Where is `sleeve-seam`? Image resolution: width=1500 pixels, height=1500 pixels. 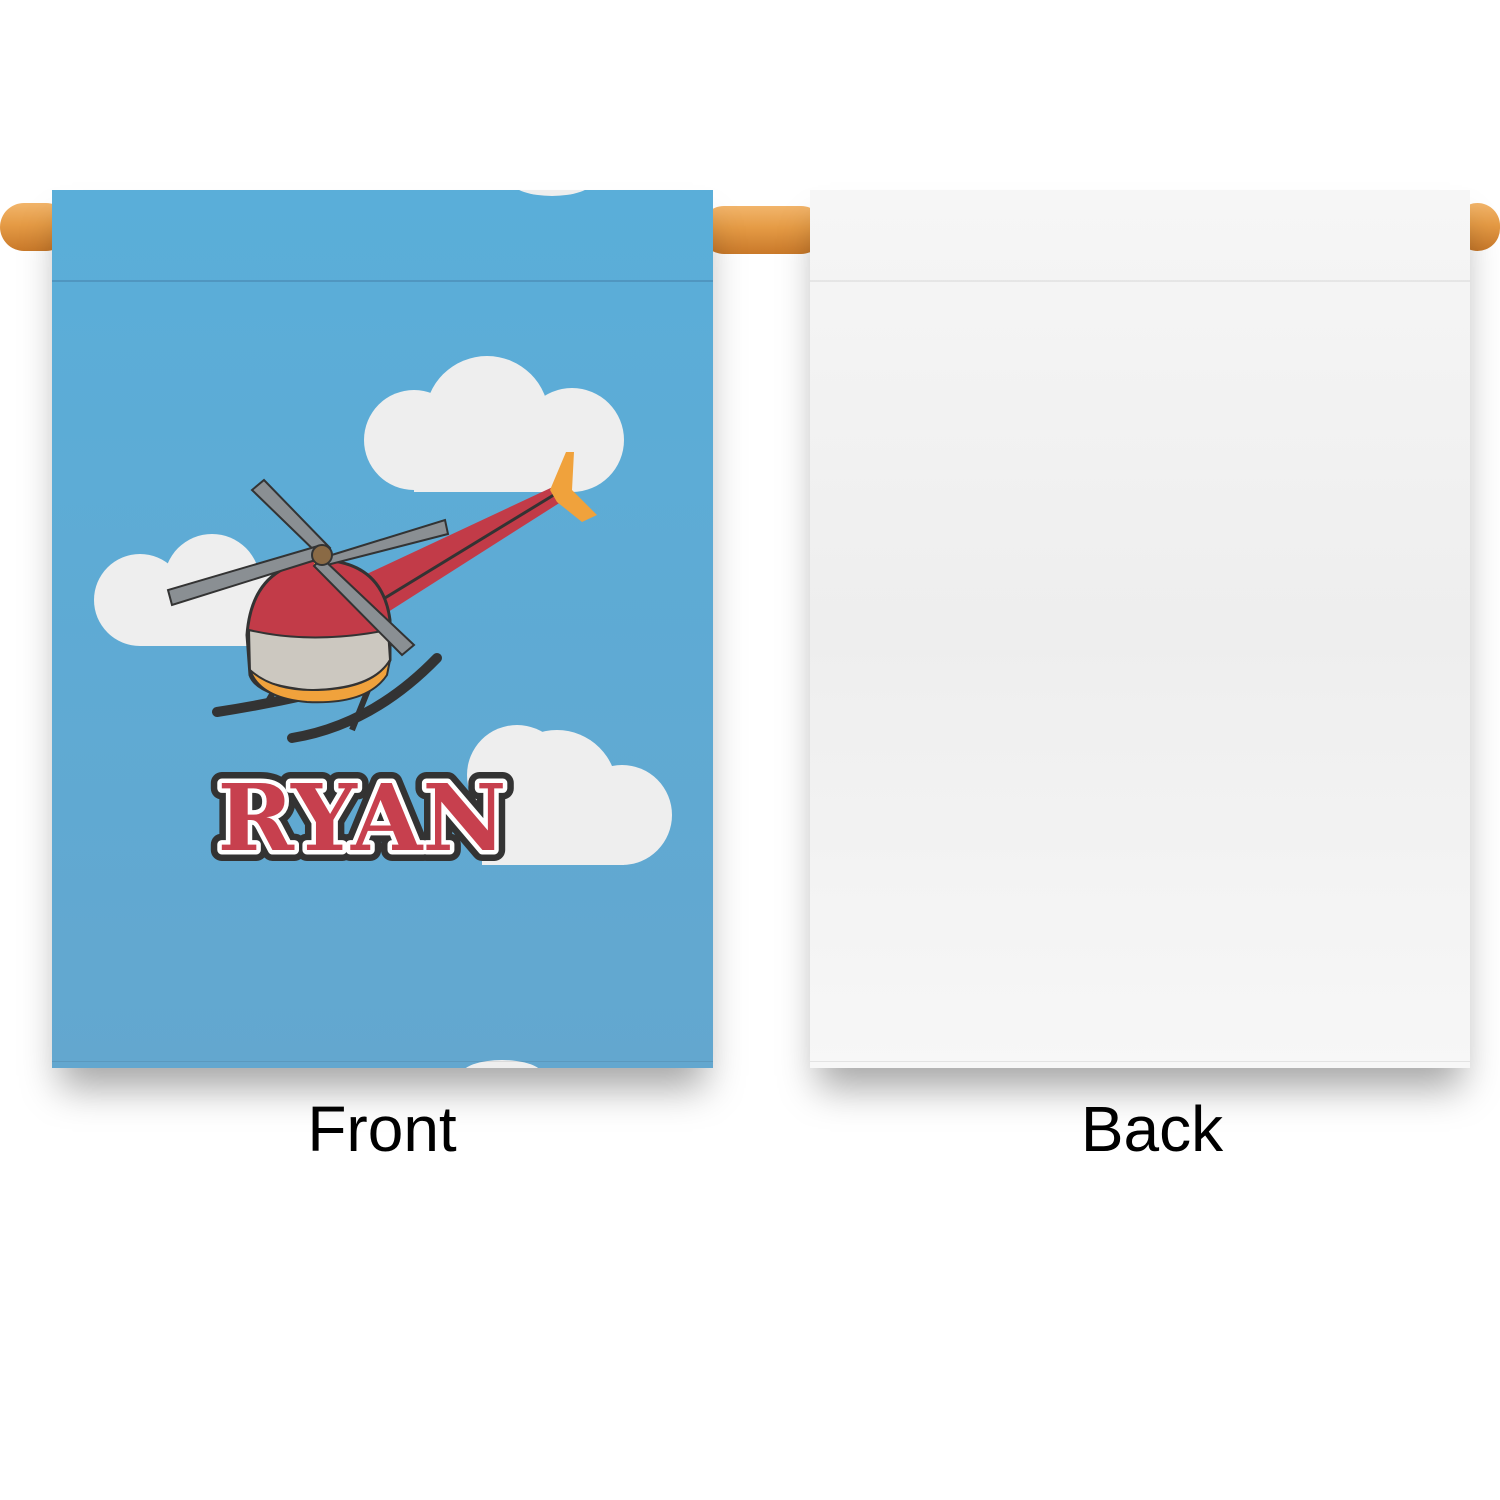 sleeve-seam is located at coordinates (1140, 281).